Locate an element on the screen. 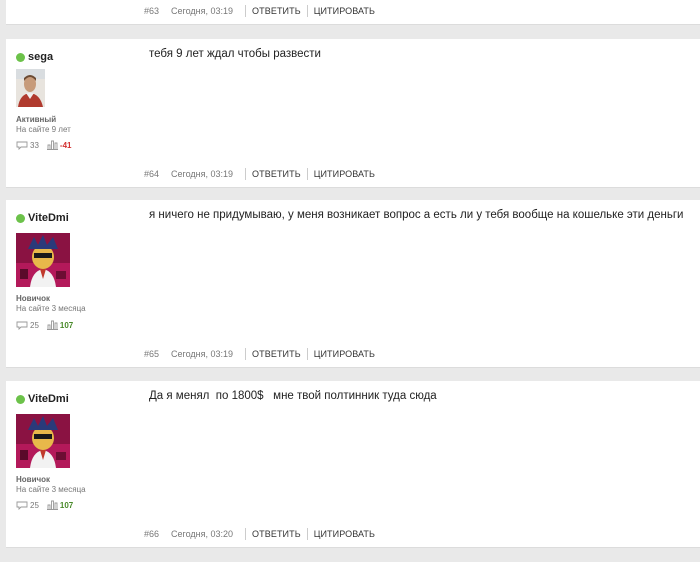  post-footer: #65 Сегодня, 03:19 ОТВЕТИТЬ ЦИТИРОВАТЬ is located at coordinates (262, 354).